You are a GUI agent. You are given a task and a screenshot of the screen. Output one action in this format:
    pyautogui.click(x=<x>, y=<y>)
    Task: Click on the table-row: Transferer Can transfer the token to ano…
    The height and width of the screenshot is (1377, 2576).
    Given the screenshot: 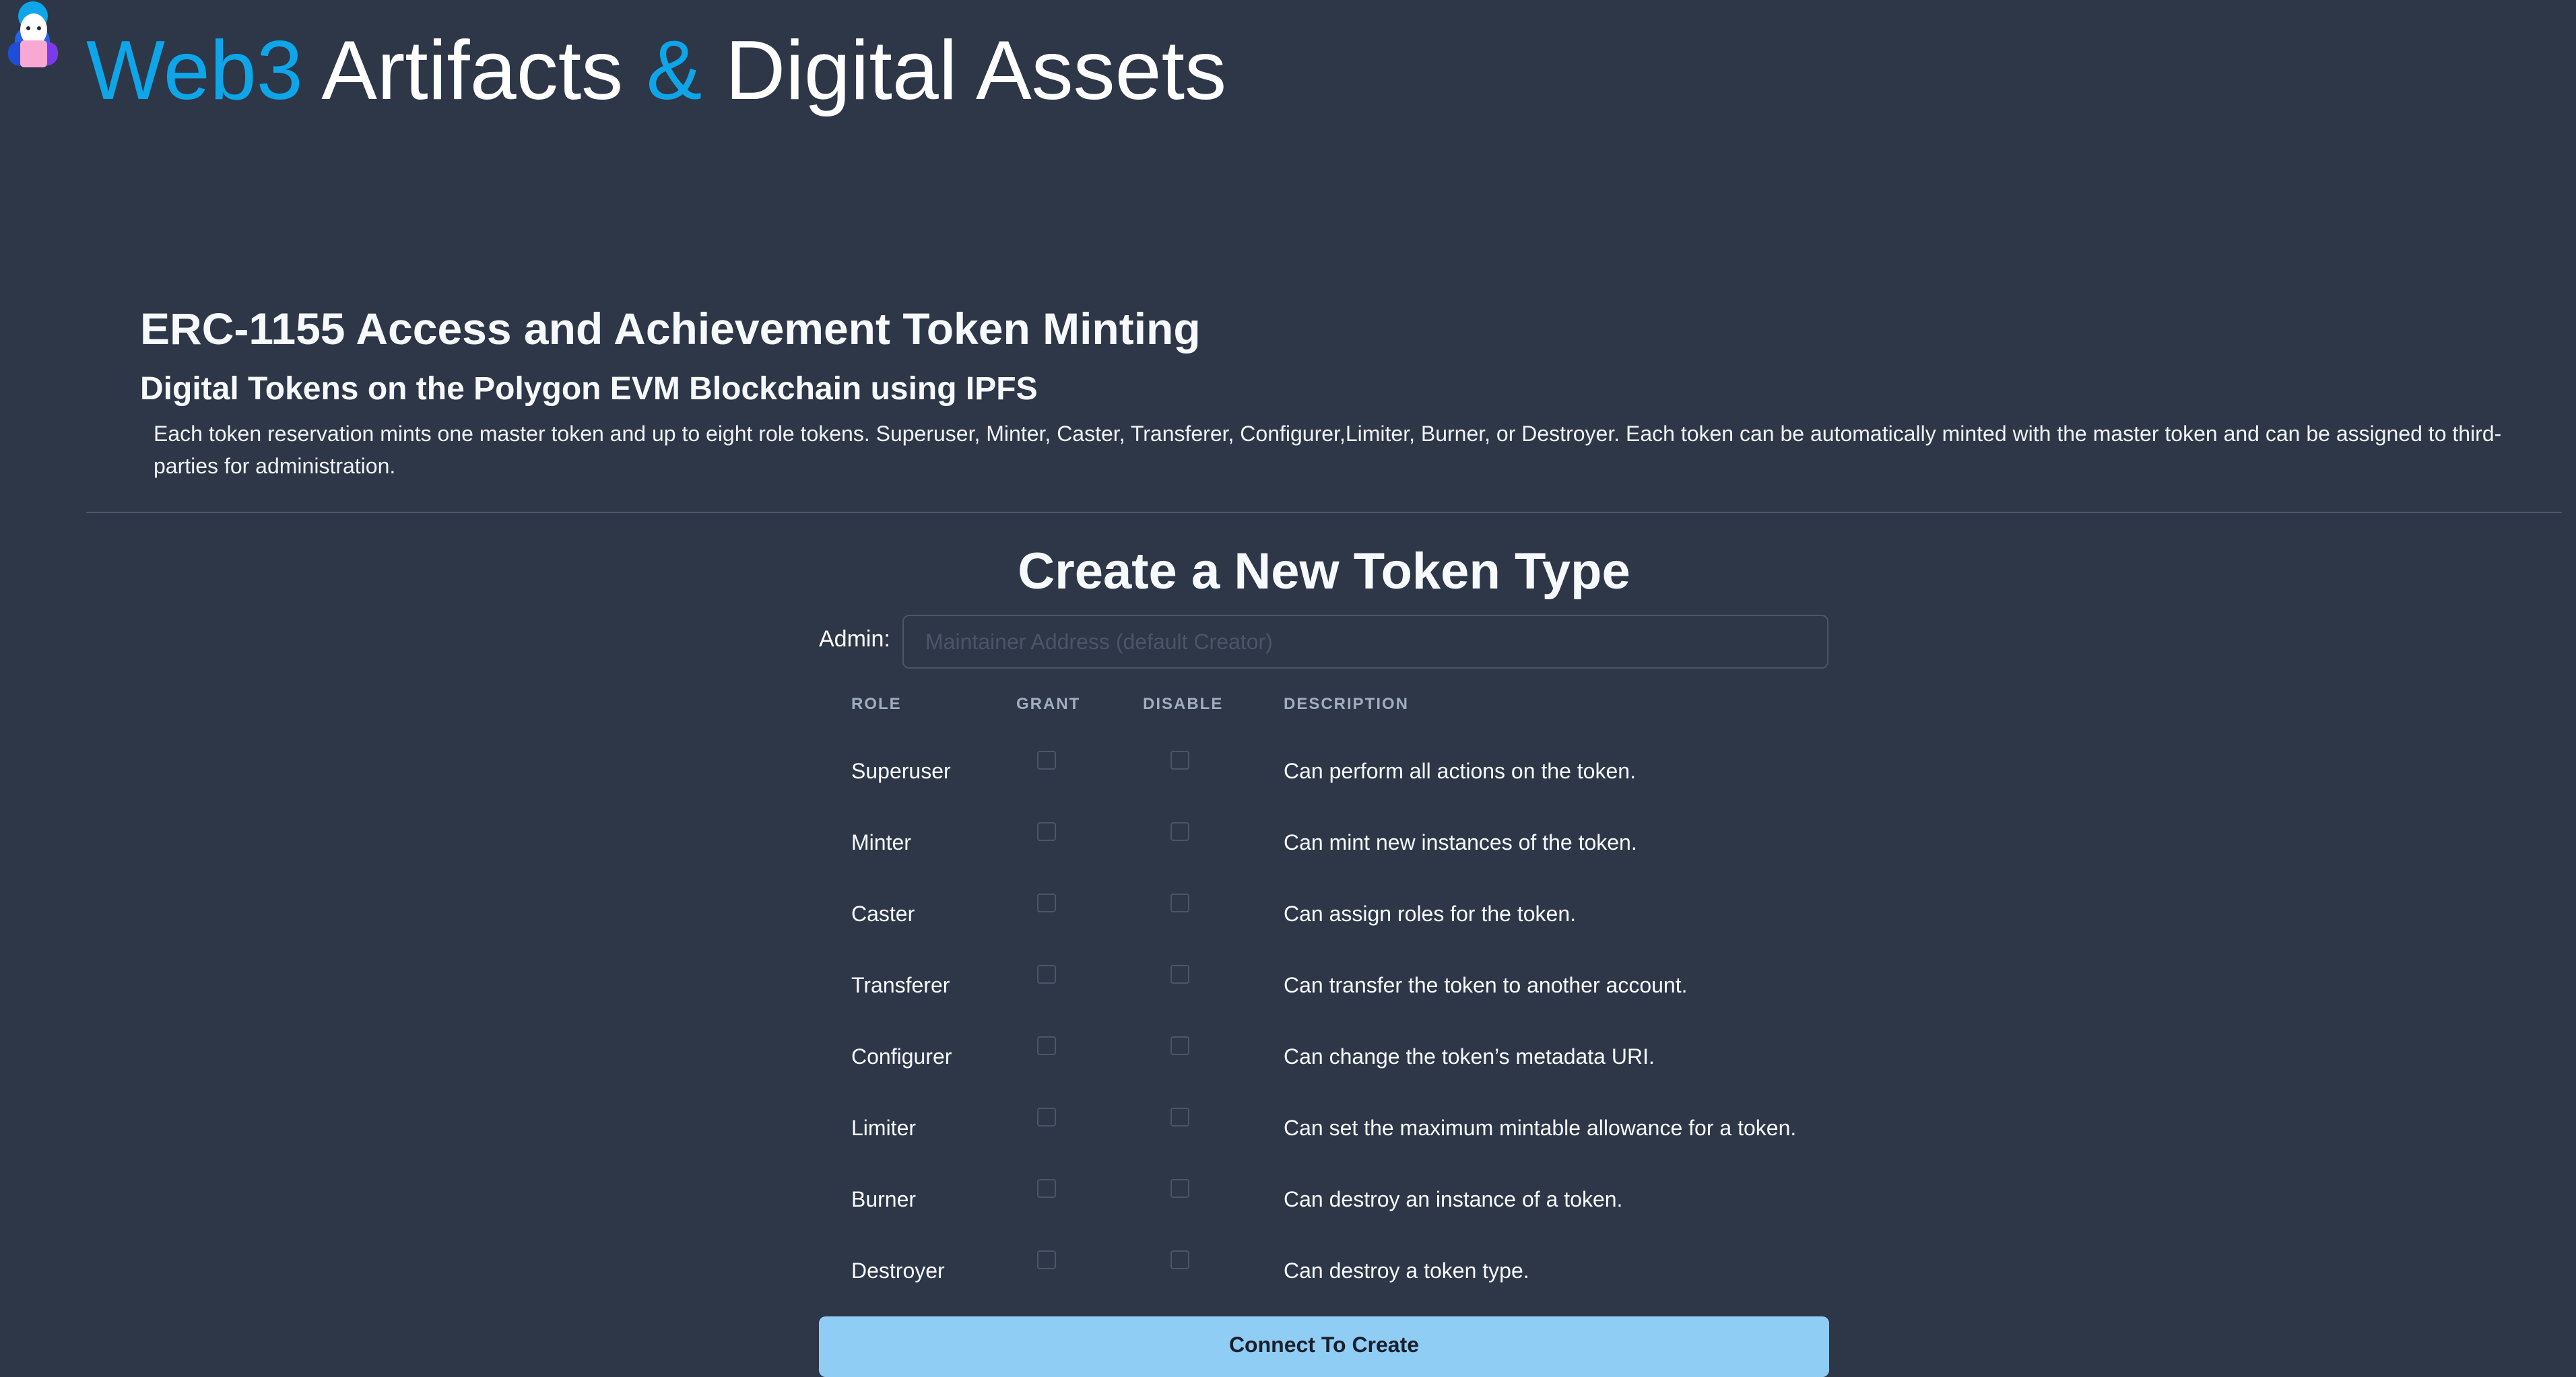 What is the action you would take?
    pyautogui.click(x=1288, y=1004)
    